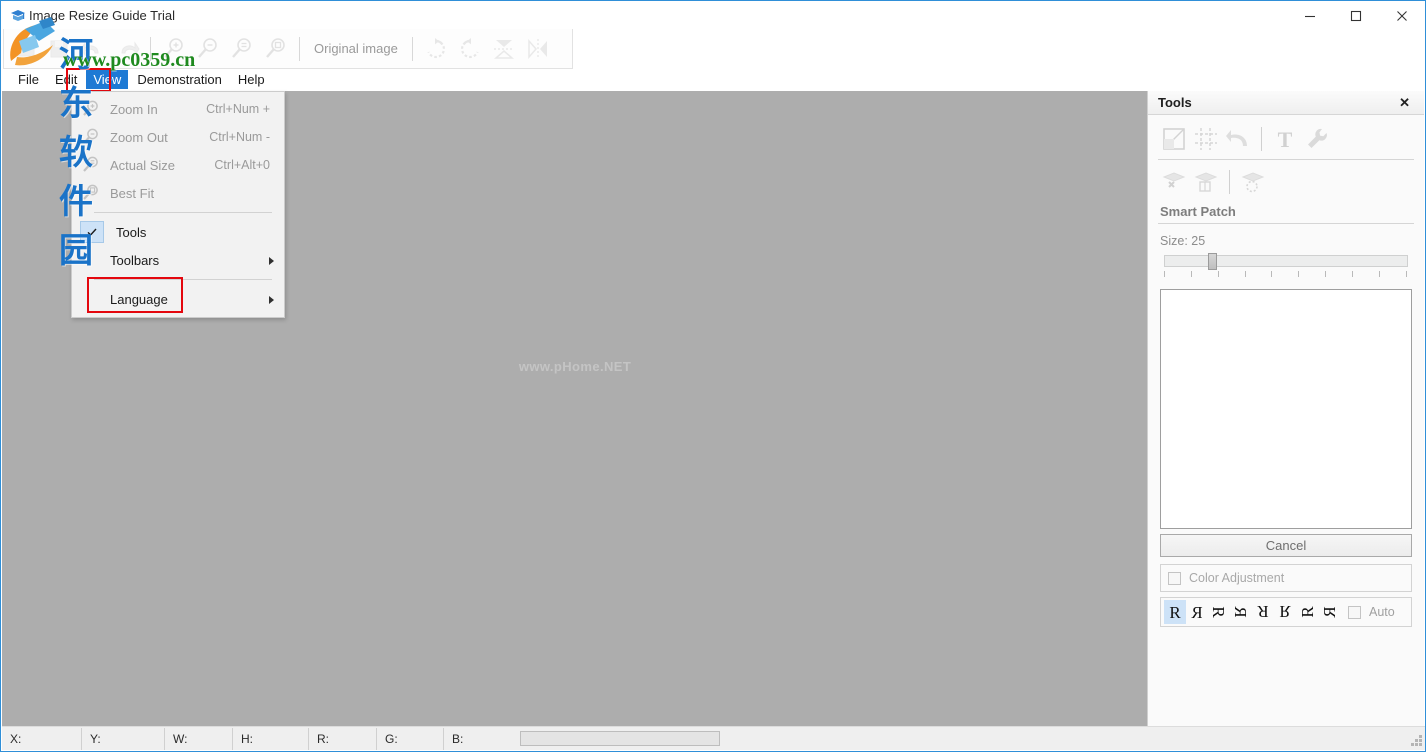  I want to click on menu-item-zoom-out: Zoom Out Ctrl+Num -, so click(178, 137).